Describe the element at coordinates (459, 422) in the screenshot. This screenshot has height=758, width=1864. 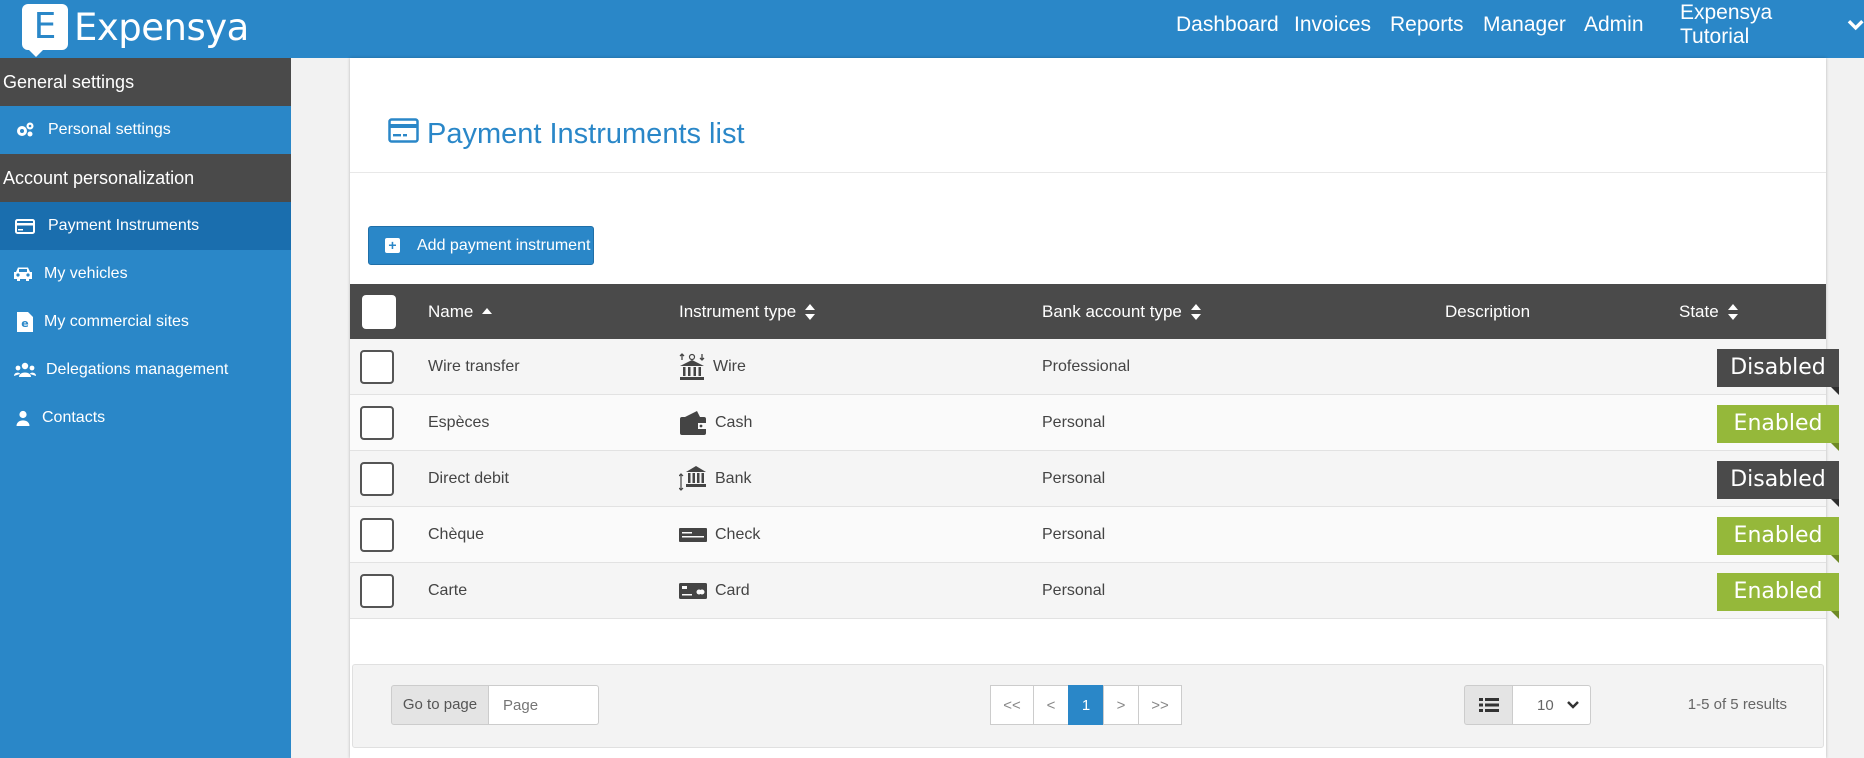
I see `name-cell: Espèces` at that location.